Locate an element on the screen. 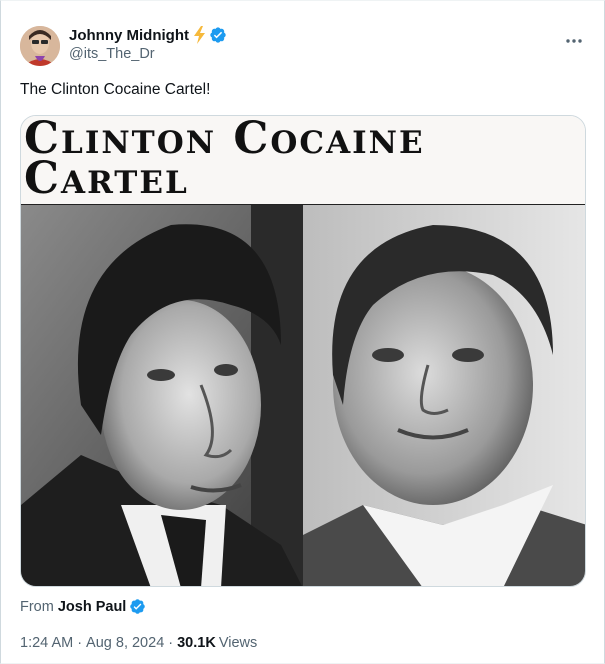  more-options-button is located at coordinates (574, 41).